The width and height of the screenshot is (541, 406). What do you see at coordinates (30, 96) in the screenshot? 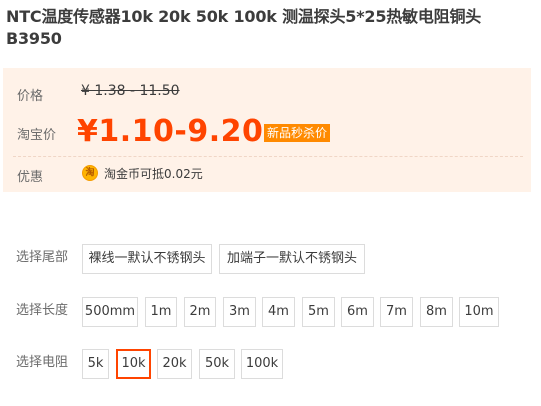
I see `price-label: 价格` at bounding box center [30, 96].